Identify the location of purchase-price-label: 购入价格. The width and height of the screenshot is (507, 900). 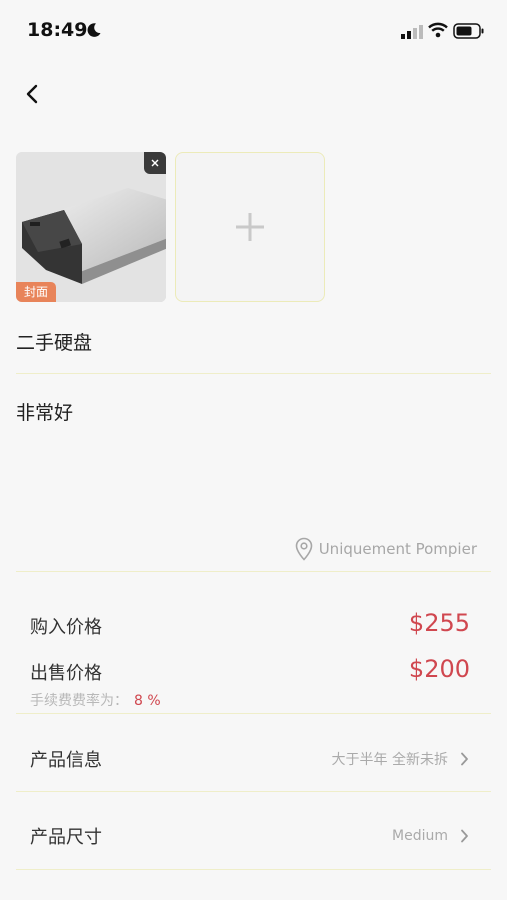
(66, 627).